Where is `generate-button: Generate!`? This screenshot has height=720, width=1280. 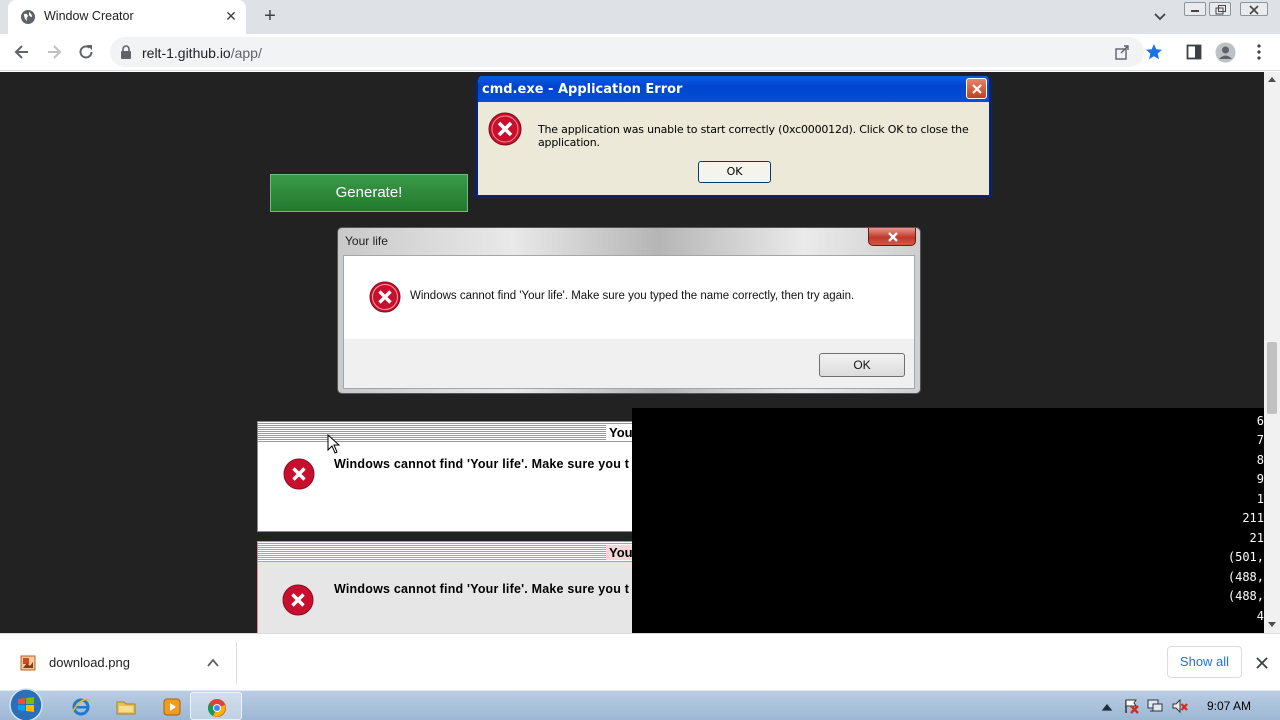 generate-button: Generate! is located at coordinates (369, 193).